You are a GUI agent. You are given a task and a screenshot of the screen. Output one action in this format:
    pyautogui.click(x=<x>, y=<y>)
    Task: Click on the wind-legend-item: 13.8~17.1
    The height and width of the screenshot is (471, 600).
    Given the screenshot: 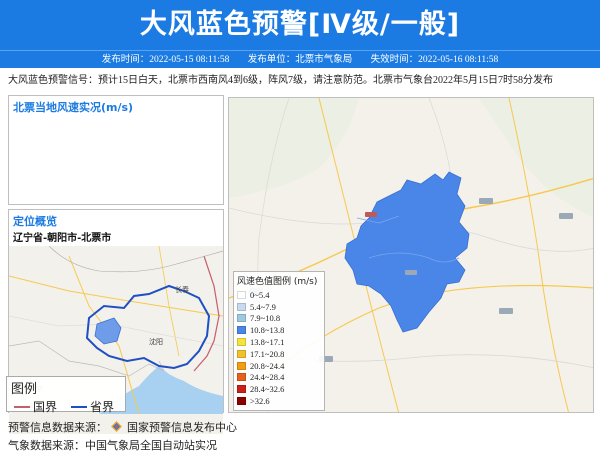 What is the action you would take?
    pyautogui.click(x=279, y=342)
    